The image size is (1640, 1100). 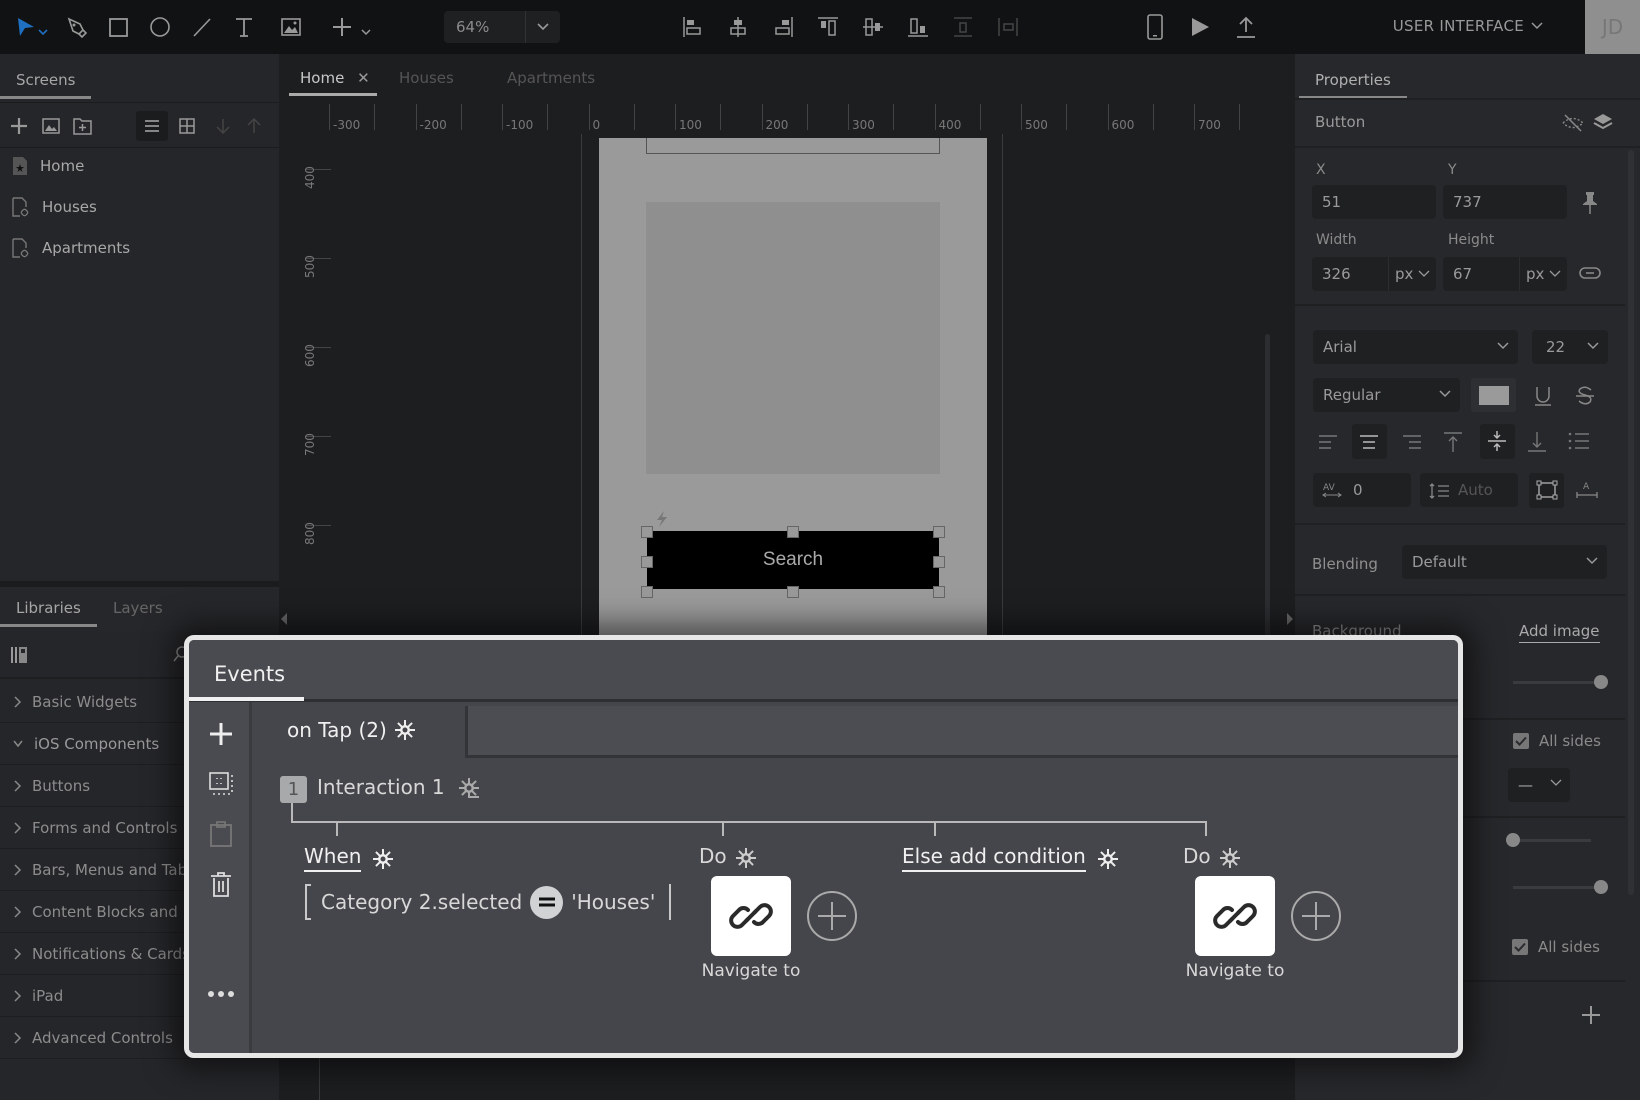 What do you see at coordinates (793, 146) in the screenshot?
I see `header-element` at bounding box center [793, 146].